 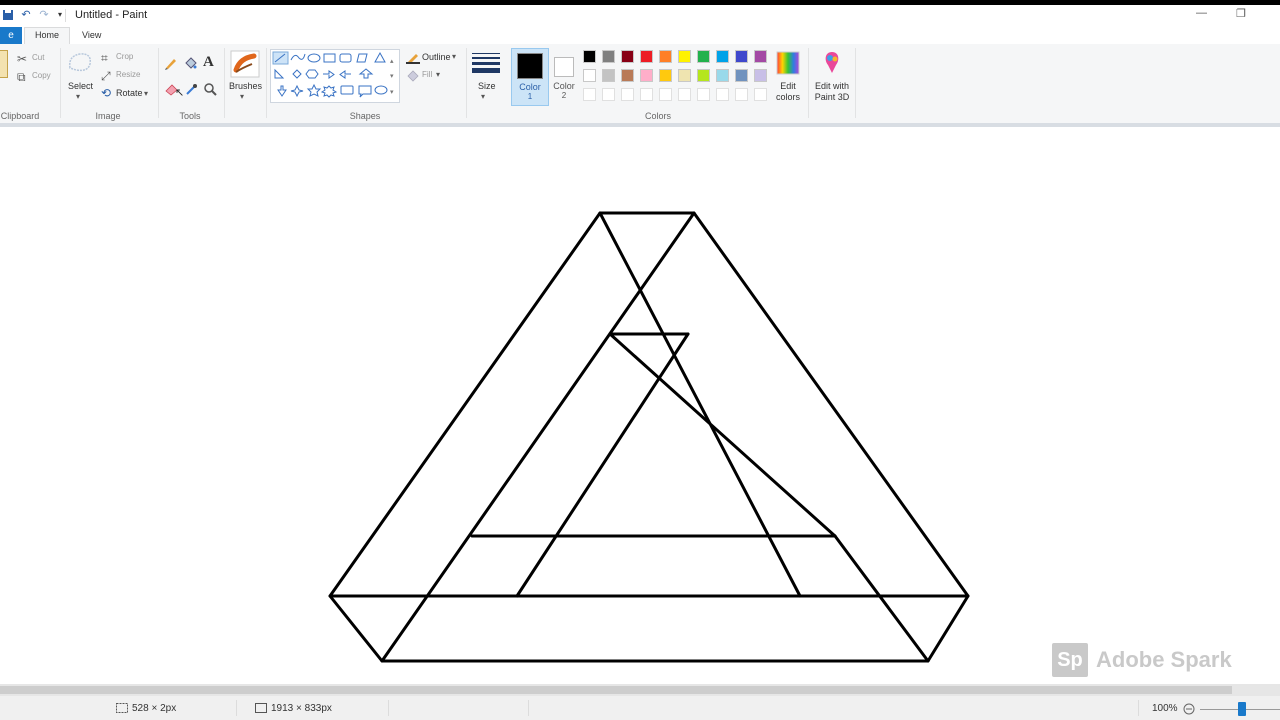 What do you see at coordinates (190, 64) in the screenshot?
I see `fill-bucket-icon` at bounding box center [190, 64].